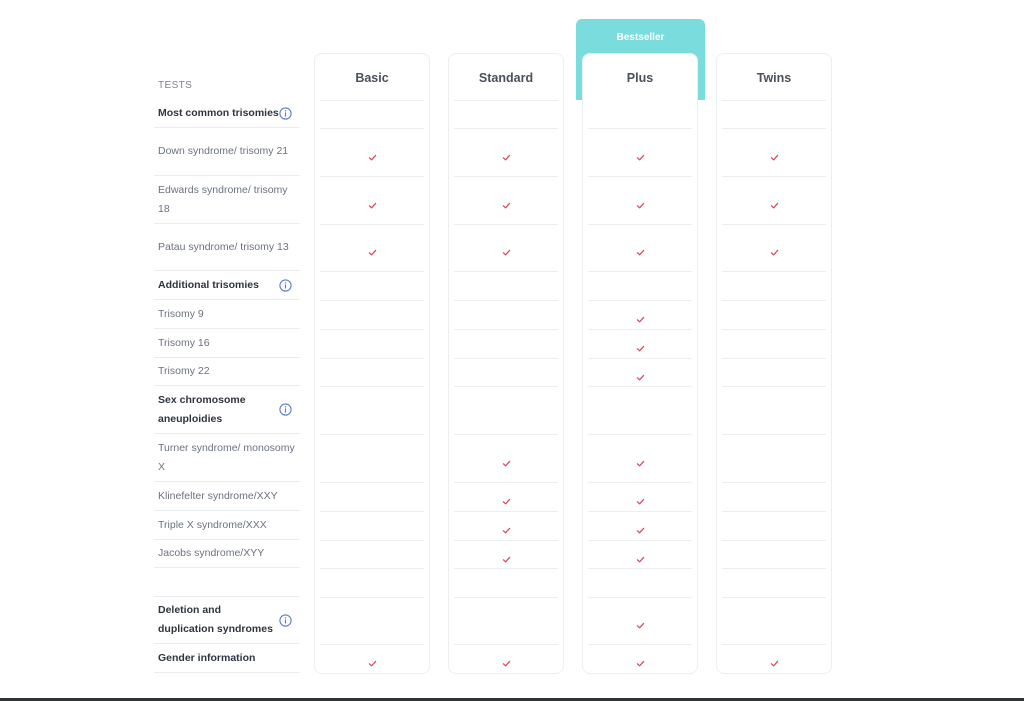 The width and height of the screenshot is (1024, 701). I want to click on test-name: Jacobs syndrome/XYY, so click(211, 553).